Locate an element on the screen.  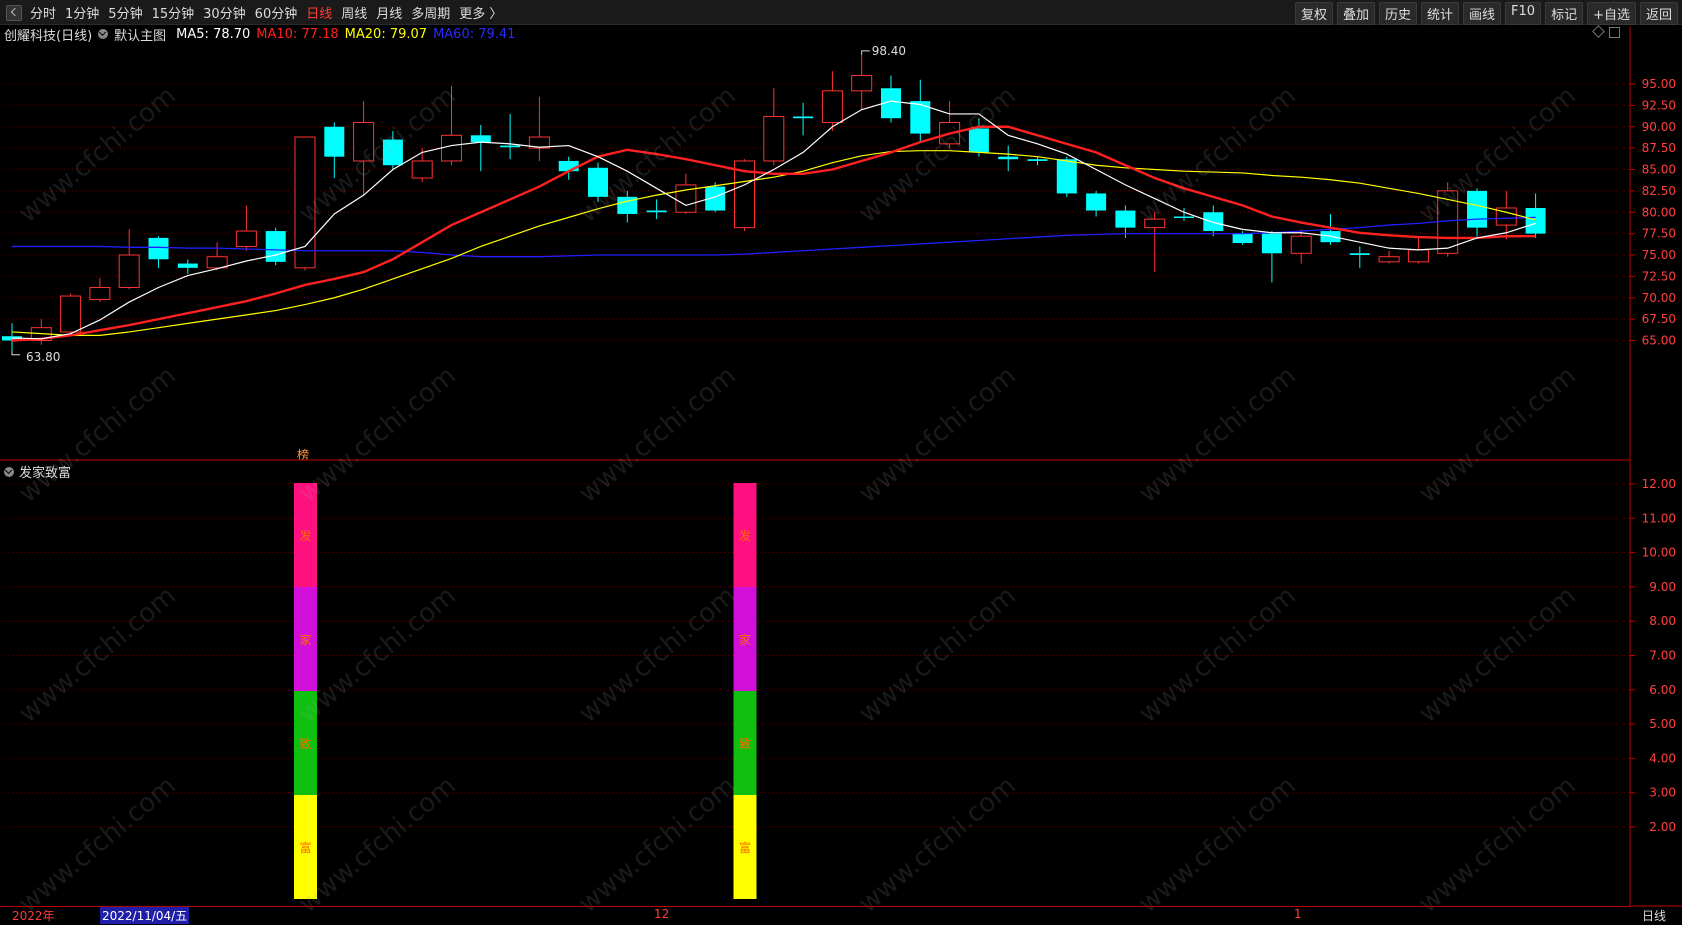
price-tick-label: 70.00 is located at coordinates (1659, 298).